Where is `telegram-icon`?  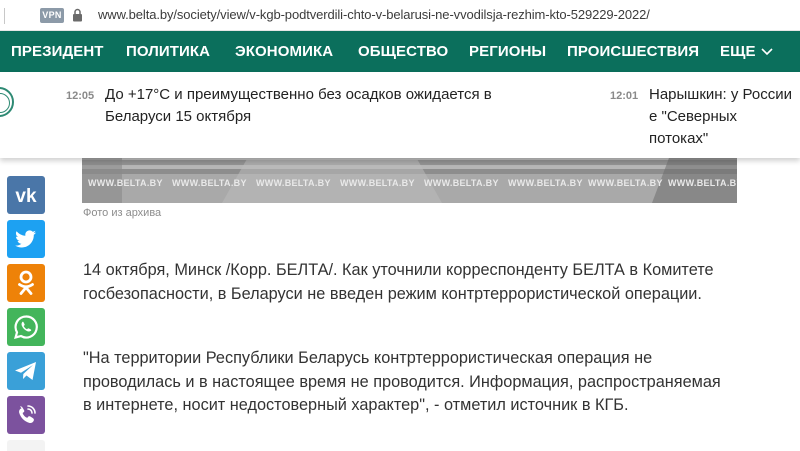
telegram-icon is located at coordinates (25, 371).